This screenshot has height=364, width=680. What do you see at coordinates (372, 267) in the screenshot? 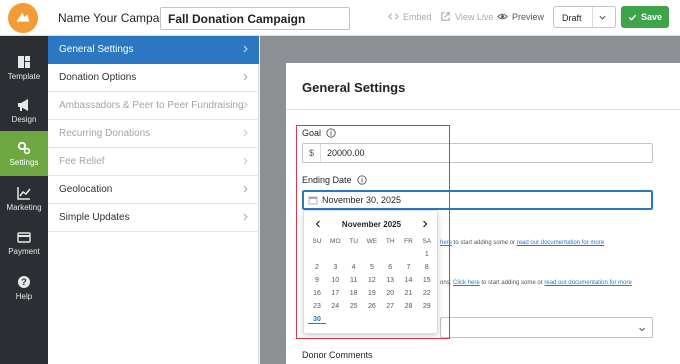
I see `calendar-day: 5` at bounding box center [372, 267].